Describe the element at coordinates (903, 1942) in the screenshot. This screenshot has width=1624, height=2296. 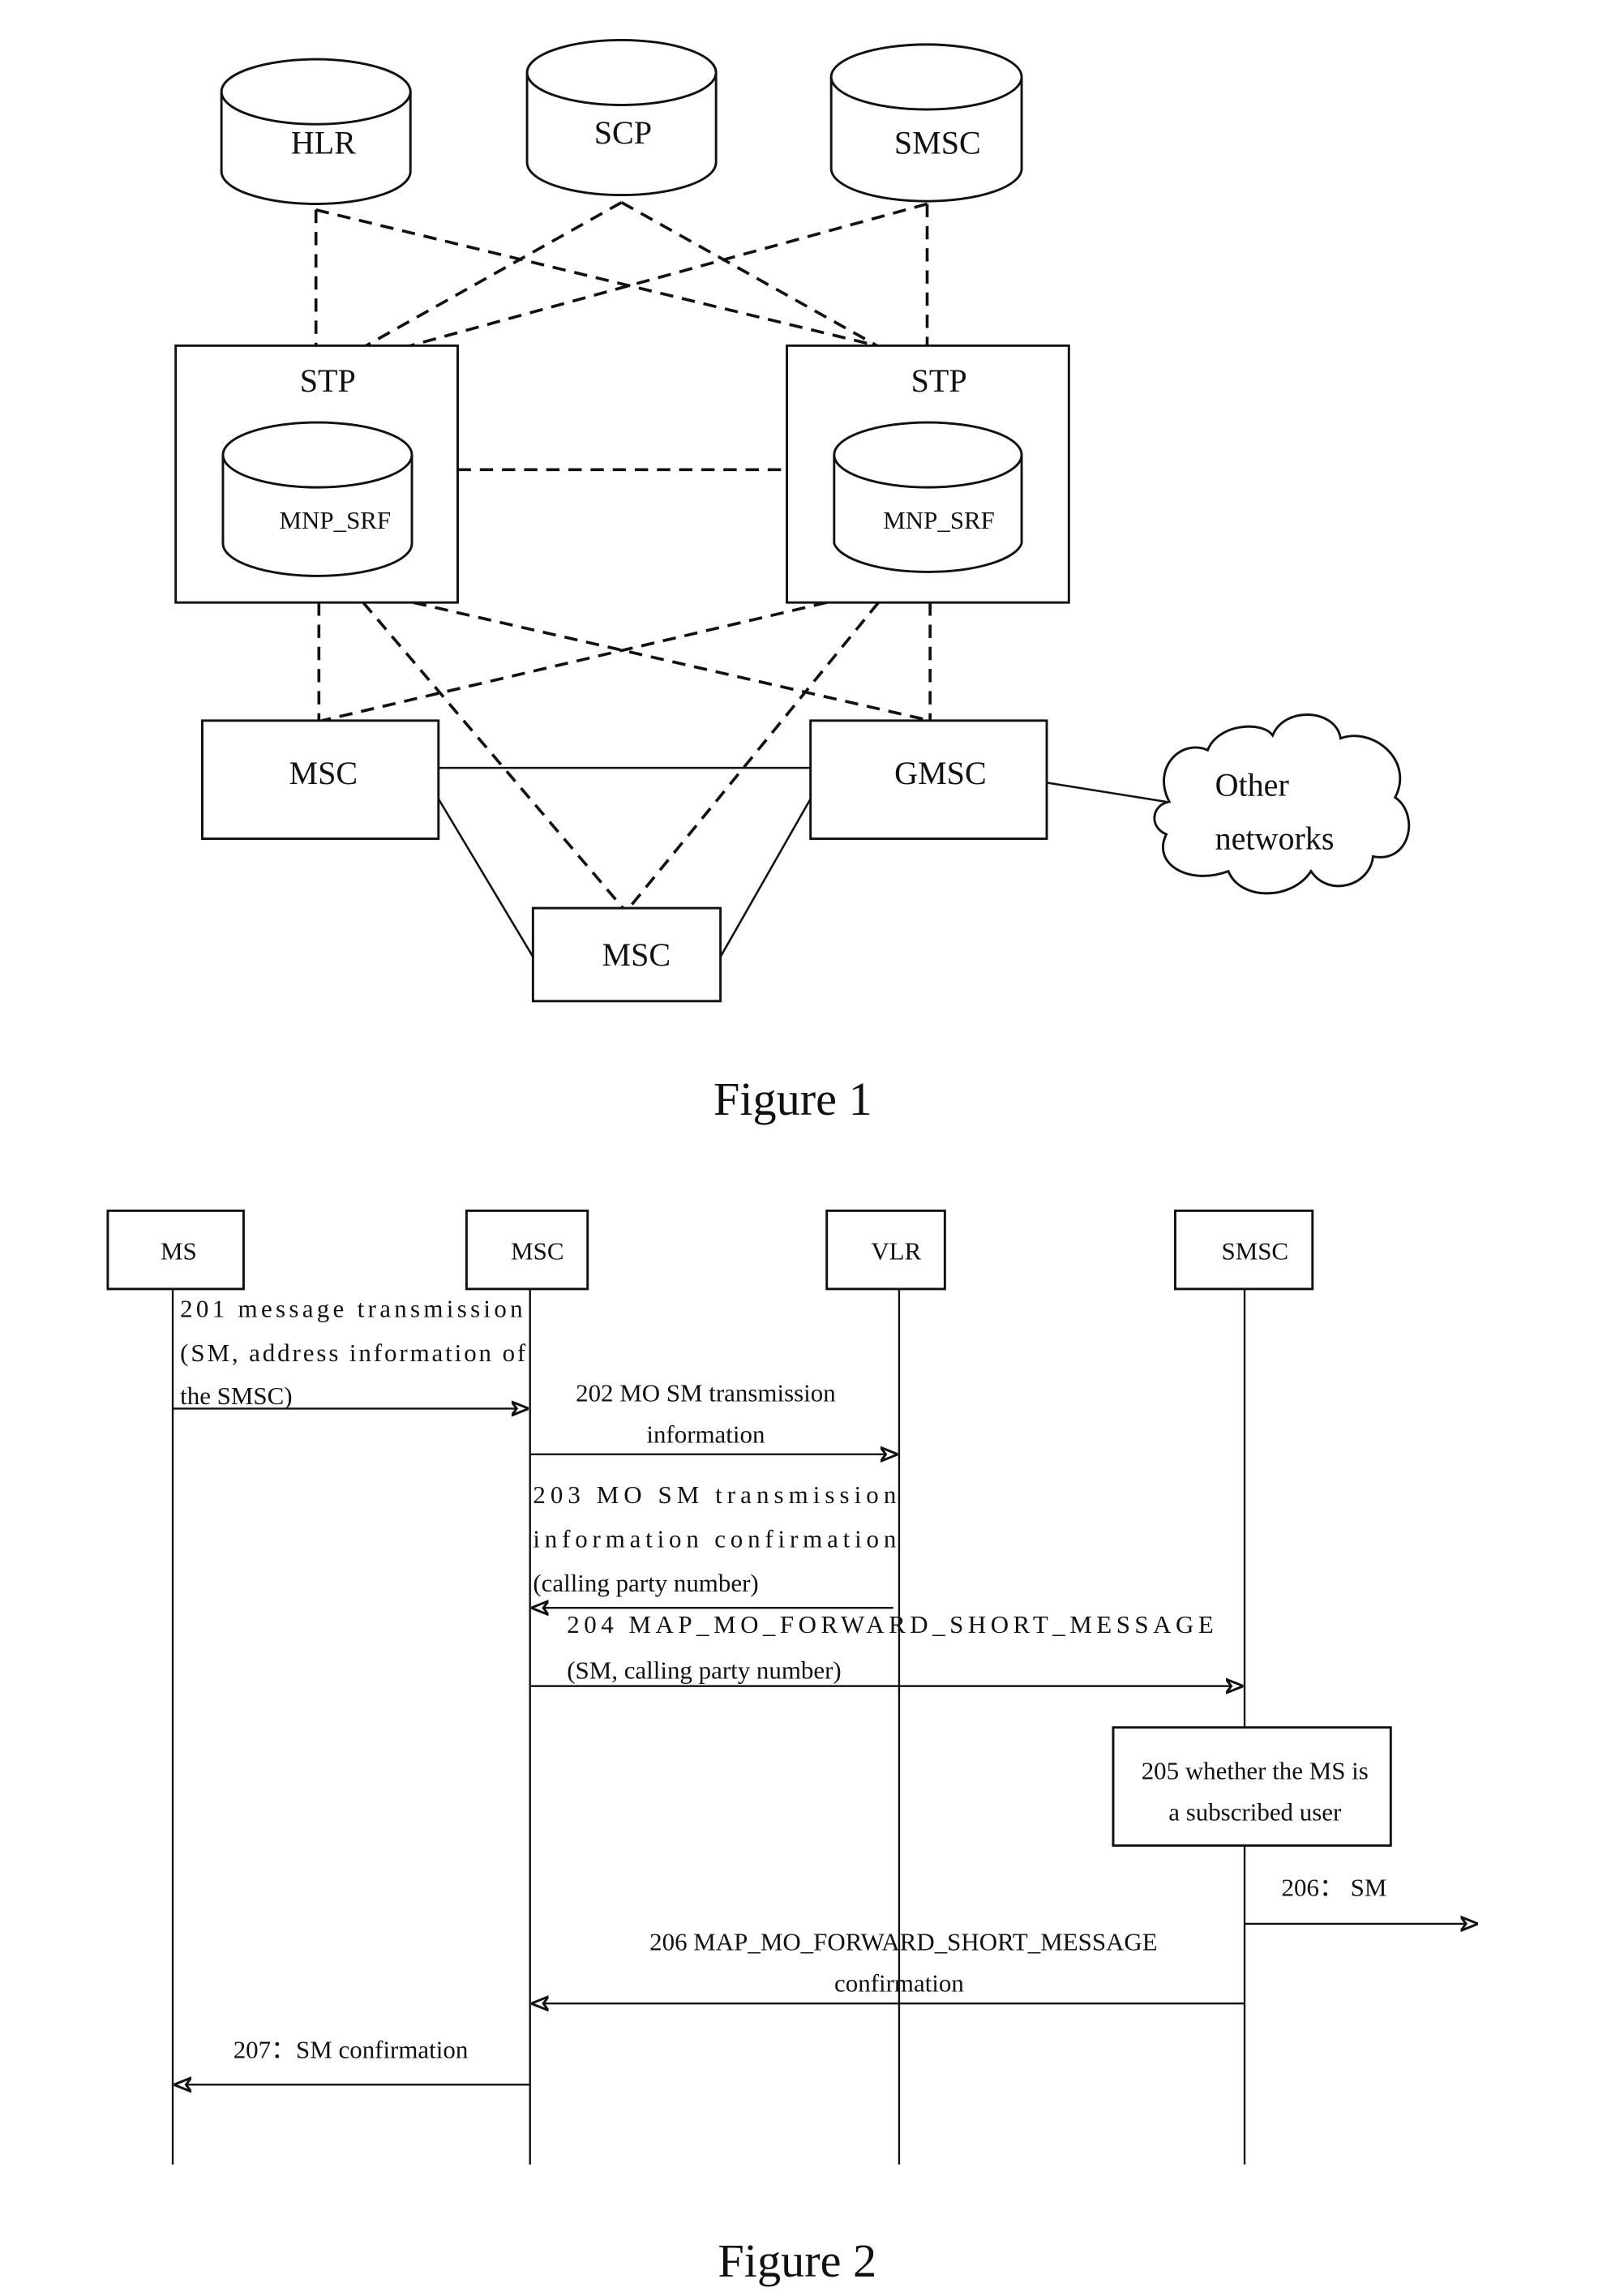
I see `msg-206-conf-line1: 206 MAP_MO_FORWARD_SHORT_MESSAGE` at that location.